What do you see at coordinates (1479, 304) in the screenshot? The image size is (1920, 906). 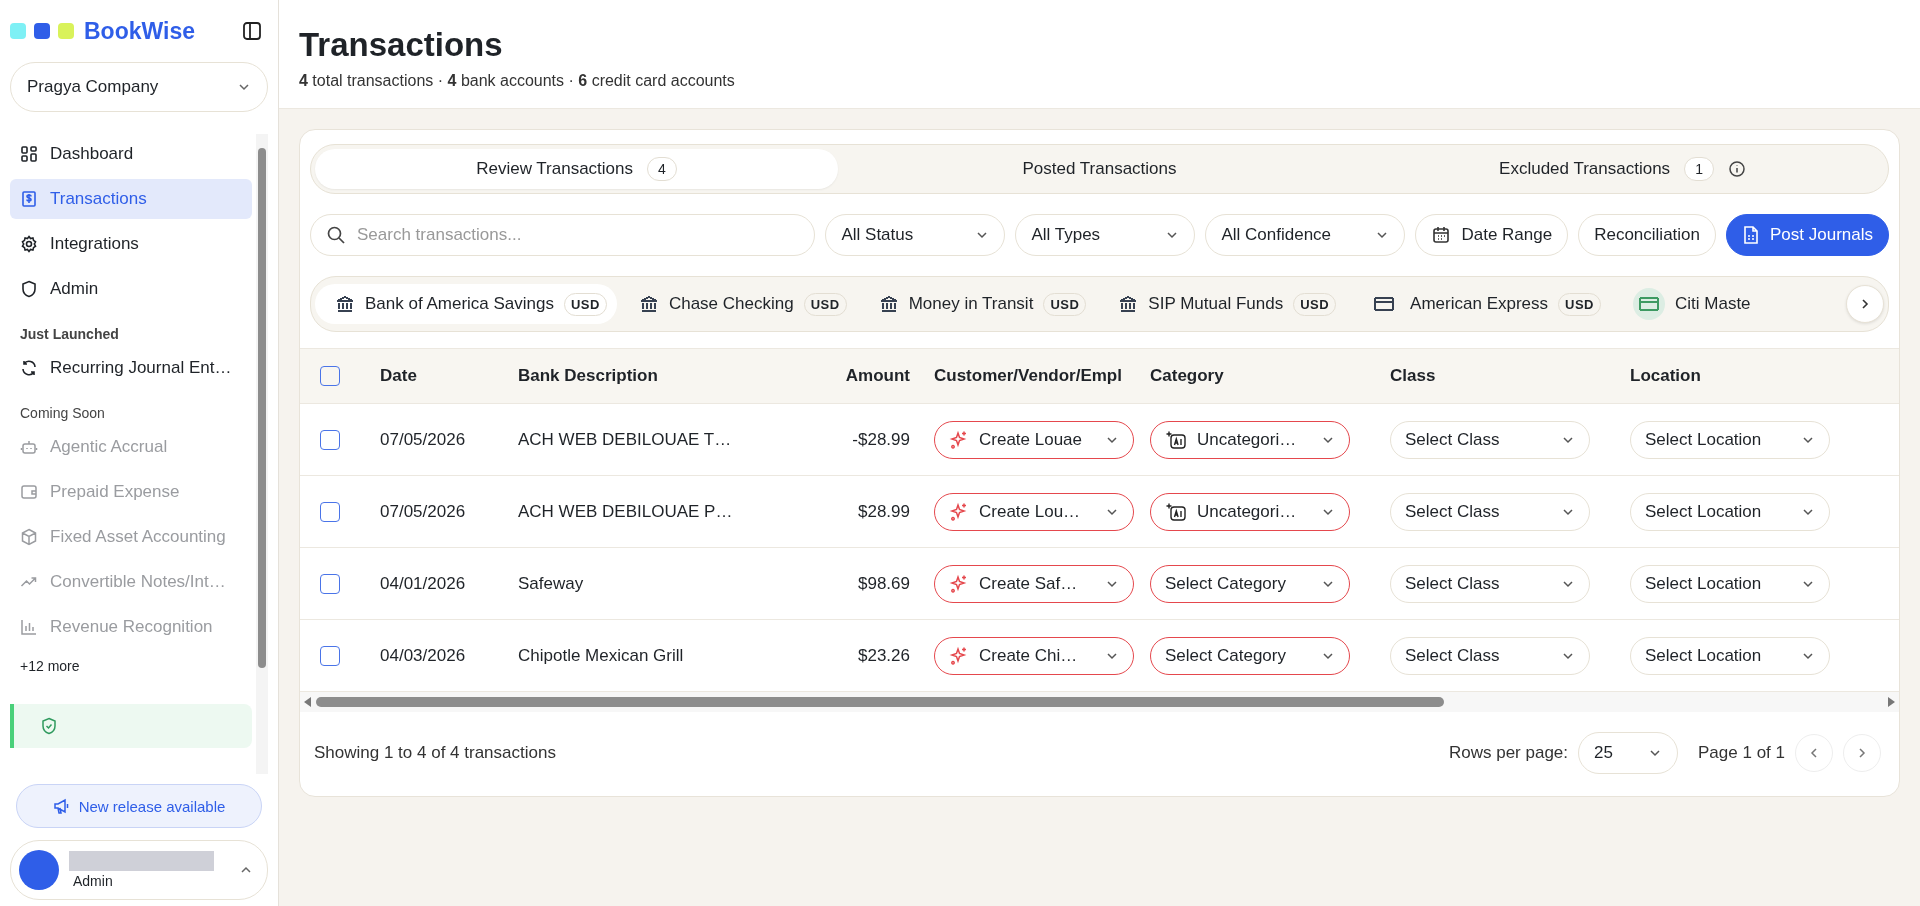 I see `account-chip: American Express USD` at bounding box center [1479, 304].